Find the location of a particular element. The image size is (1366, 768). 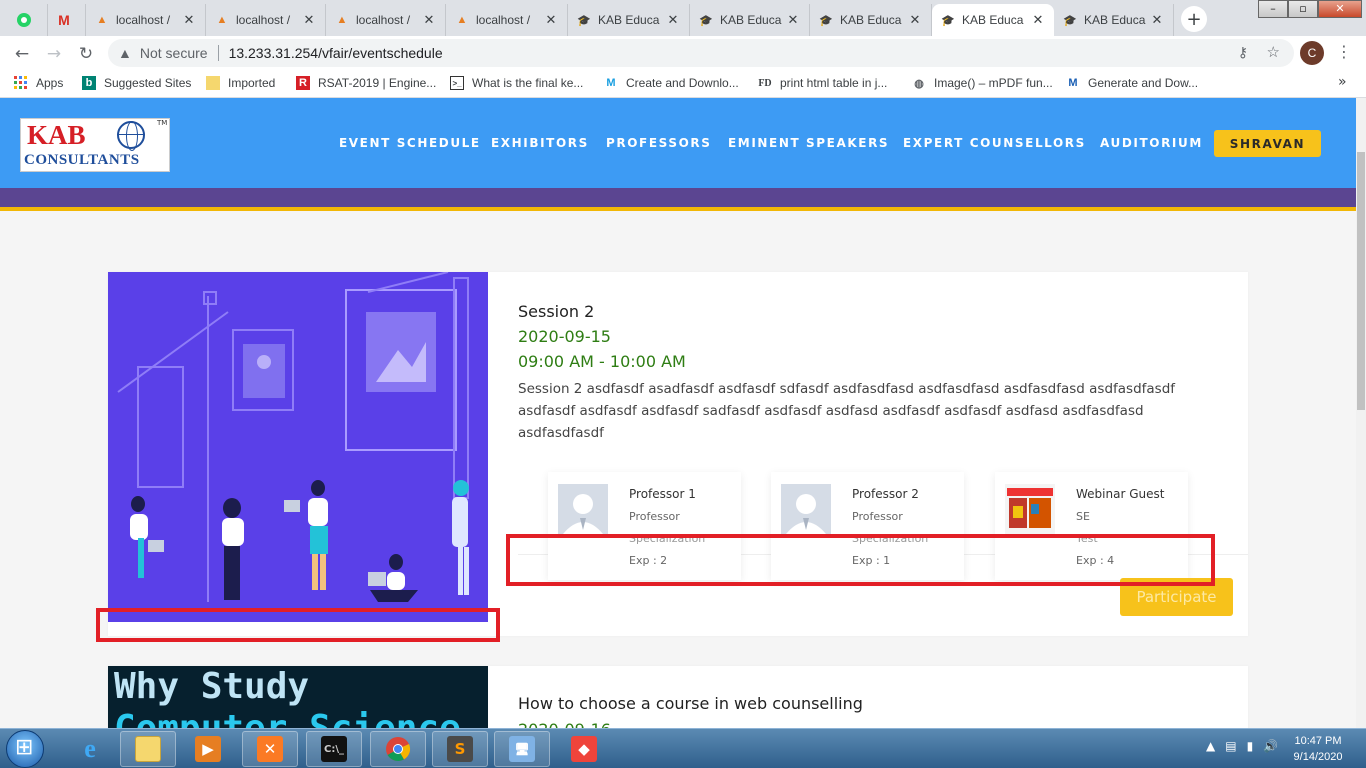

taskbar-chrome is located at coordinates (398, 749).